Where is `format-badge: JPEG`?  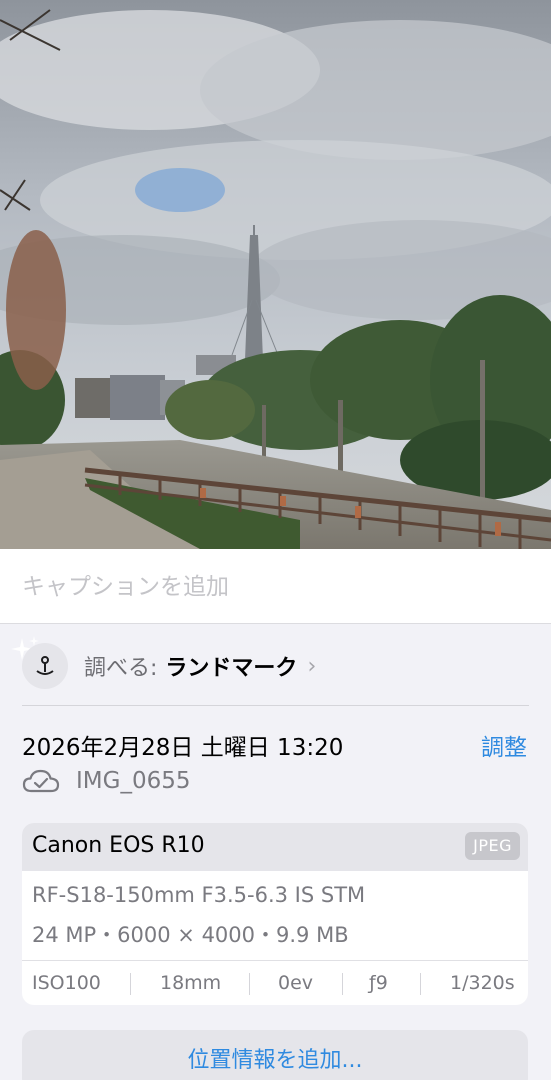 format-badge: JPEG is located at coordinates (492, 846).